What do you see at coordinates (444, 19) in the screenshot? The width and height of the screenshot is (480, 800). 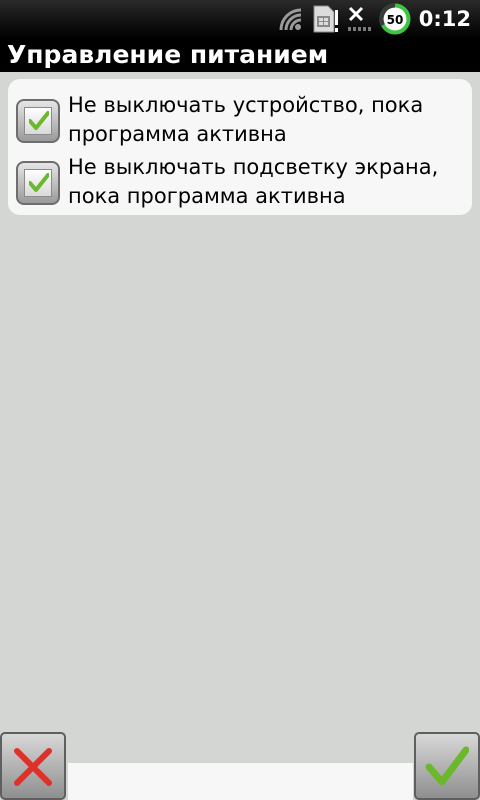 I see `clock: 0:12` at bounding box center [444, 19].